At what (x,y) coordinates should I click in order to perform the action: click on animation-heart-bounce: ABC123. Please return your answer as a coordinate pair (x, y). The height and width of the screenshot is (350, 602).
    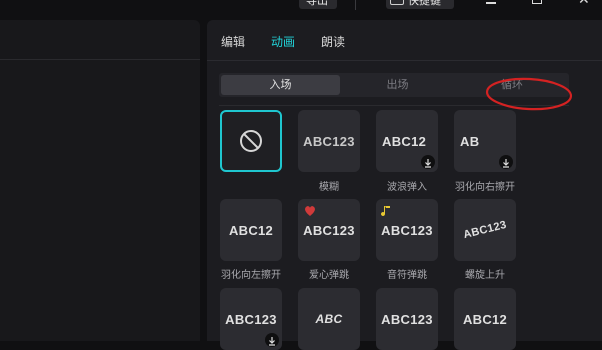
    Looking at the image, I should click on (329, 230).